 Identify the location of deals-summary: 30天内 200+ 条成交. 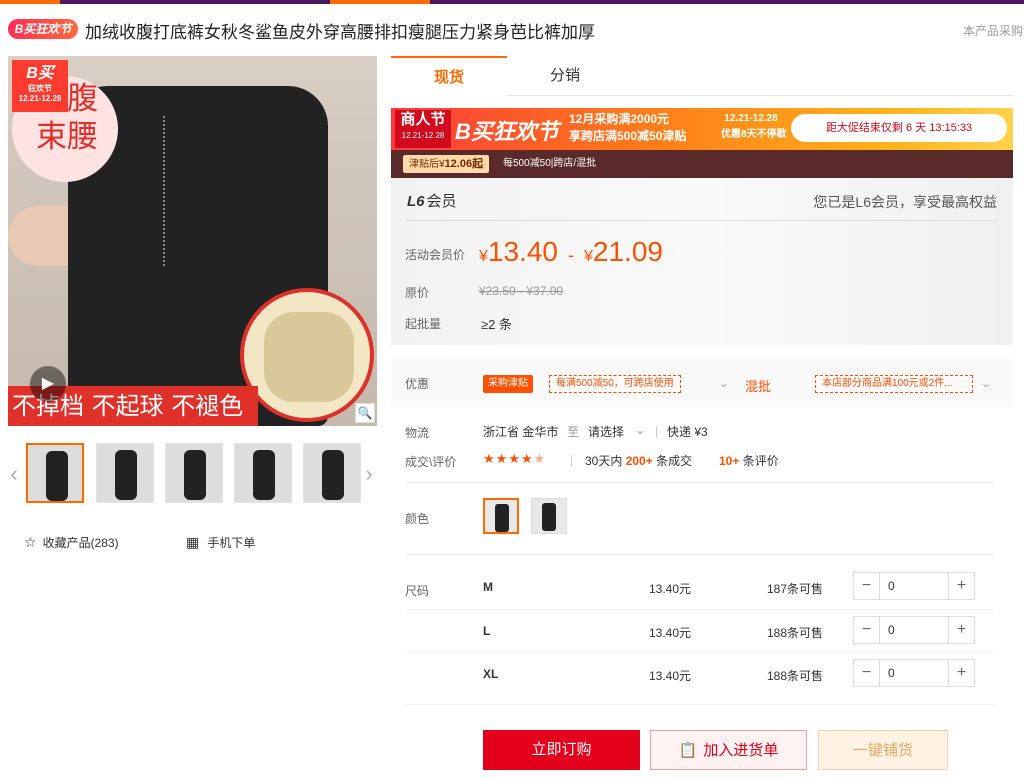
(638, 460).